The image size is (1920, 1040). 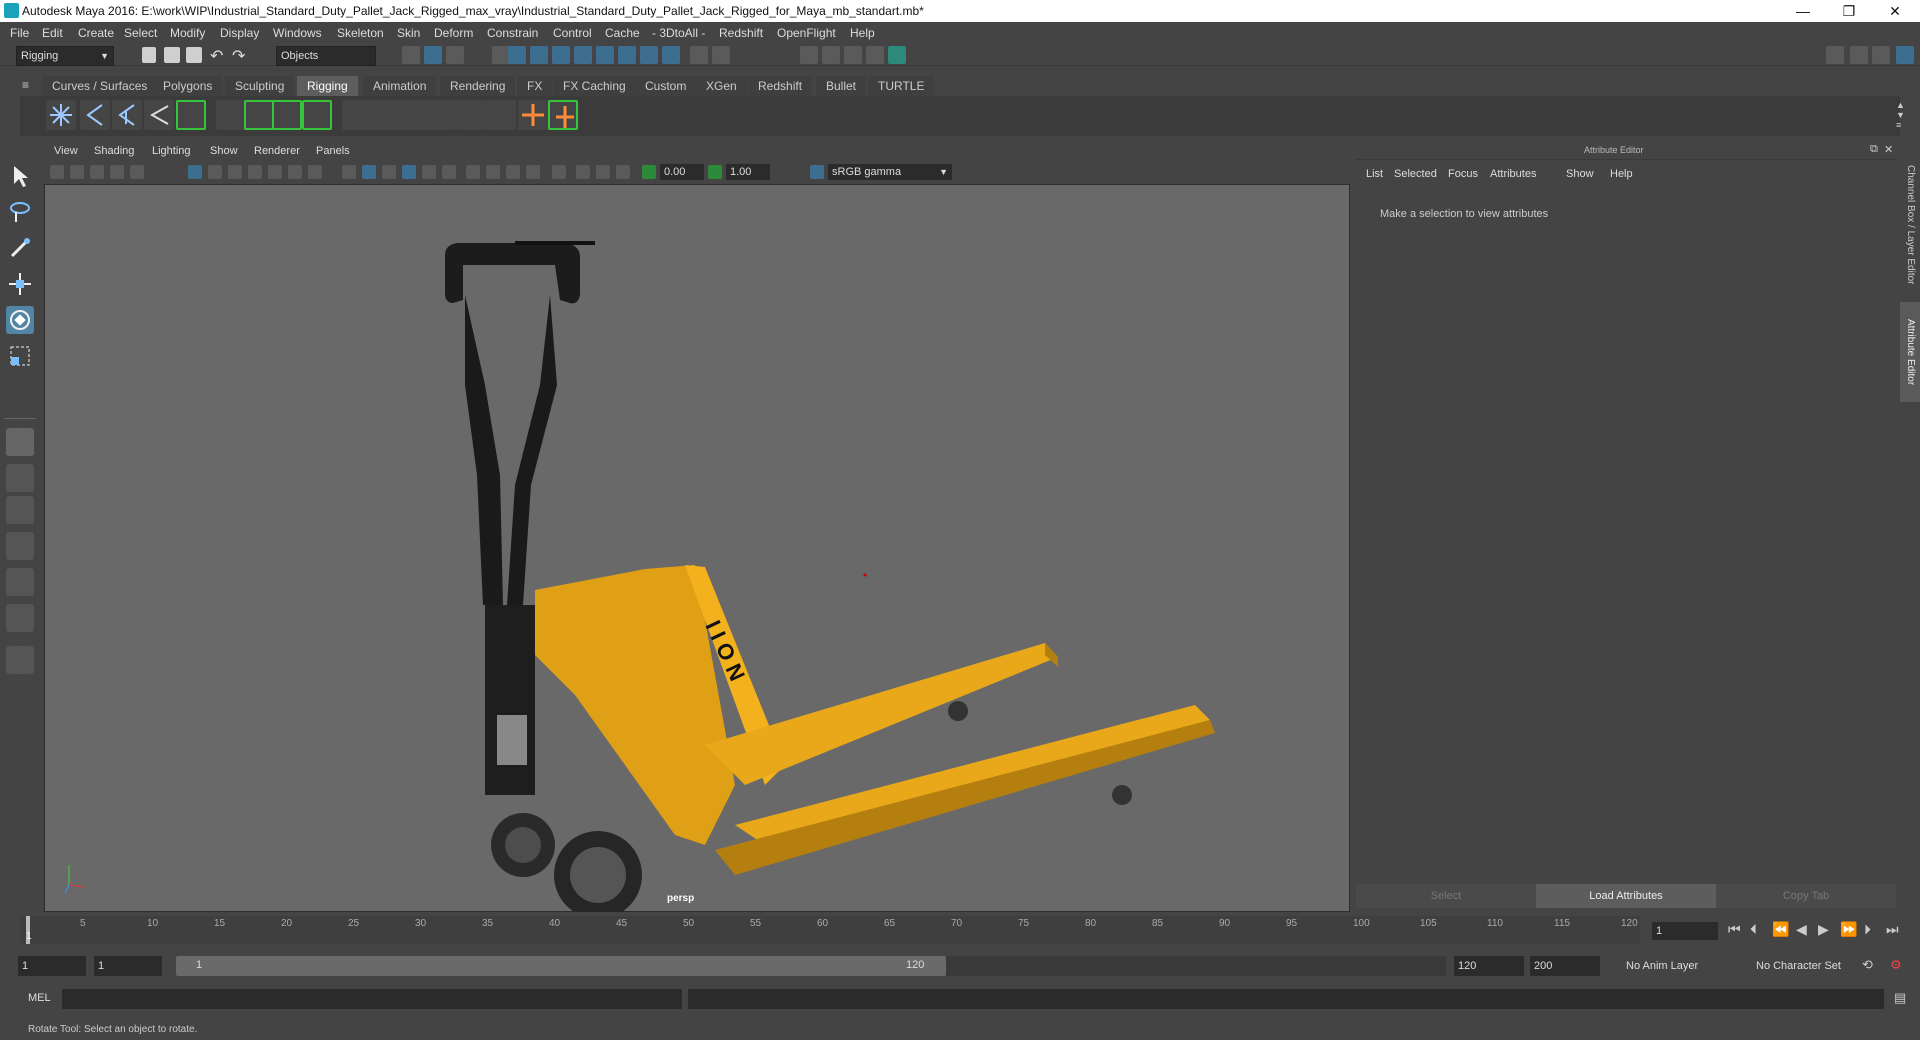 I want to click on xray-components-icon, so click(x=623, y=172).